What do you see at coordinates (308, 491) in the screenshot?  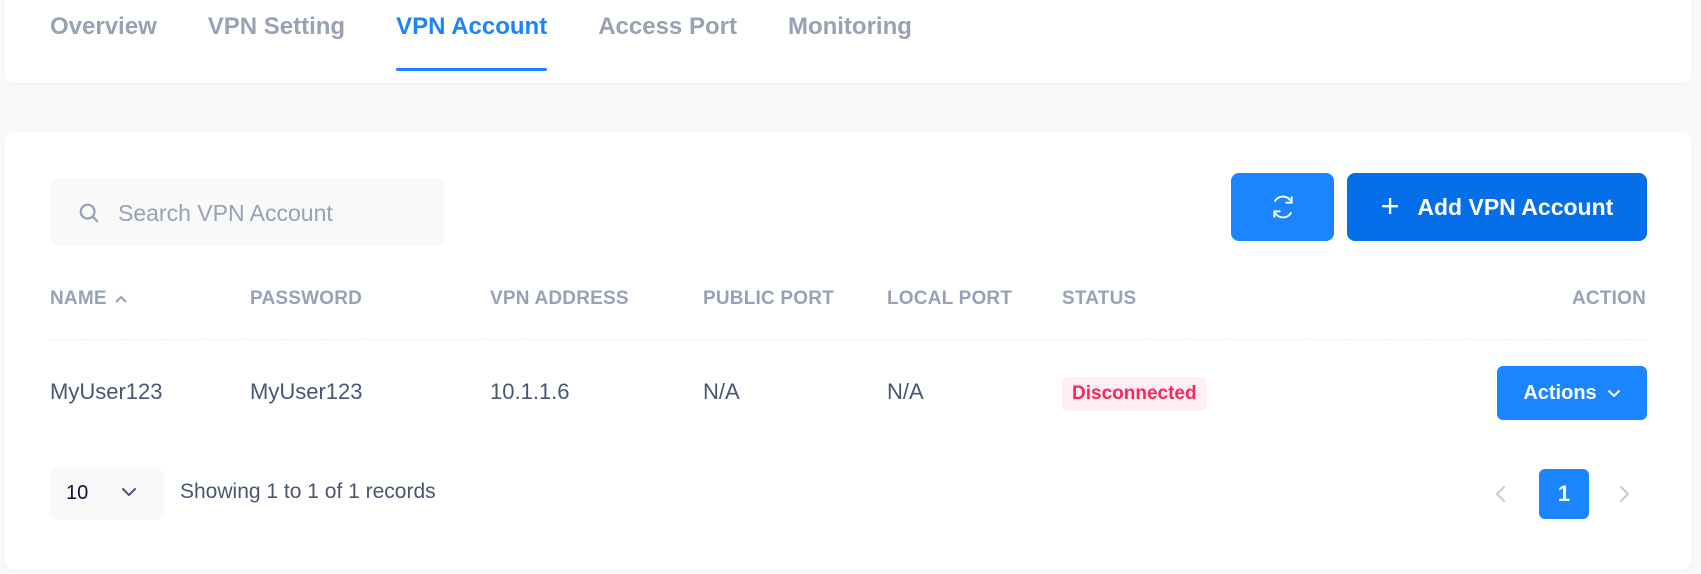 I see `records-summary: Showing 1 to 1 of 1 records` at bounding box center [308, 491].